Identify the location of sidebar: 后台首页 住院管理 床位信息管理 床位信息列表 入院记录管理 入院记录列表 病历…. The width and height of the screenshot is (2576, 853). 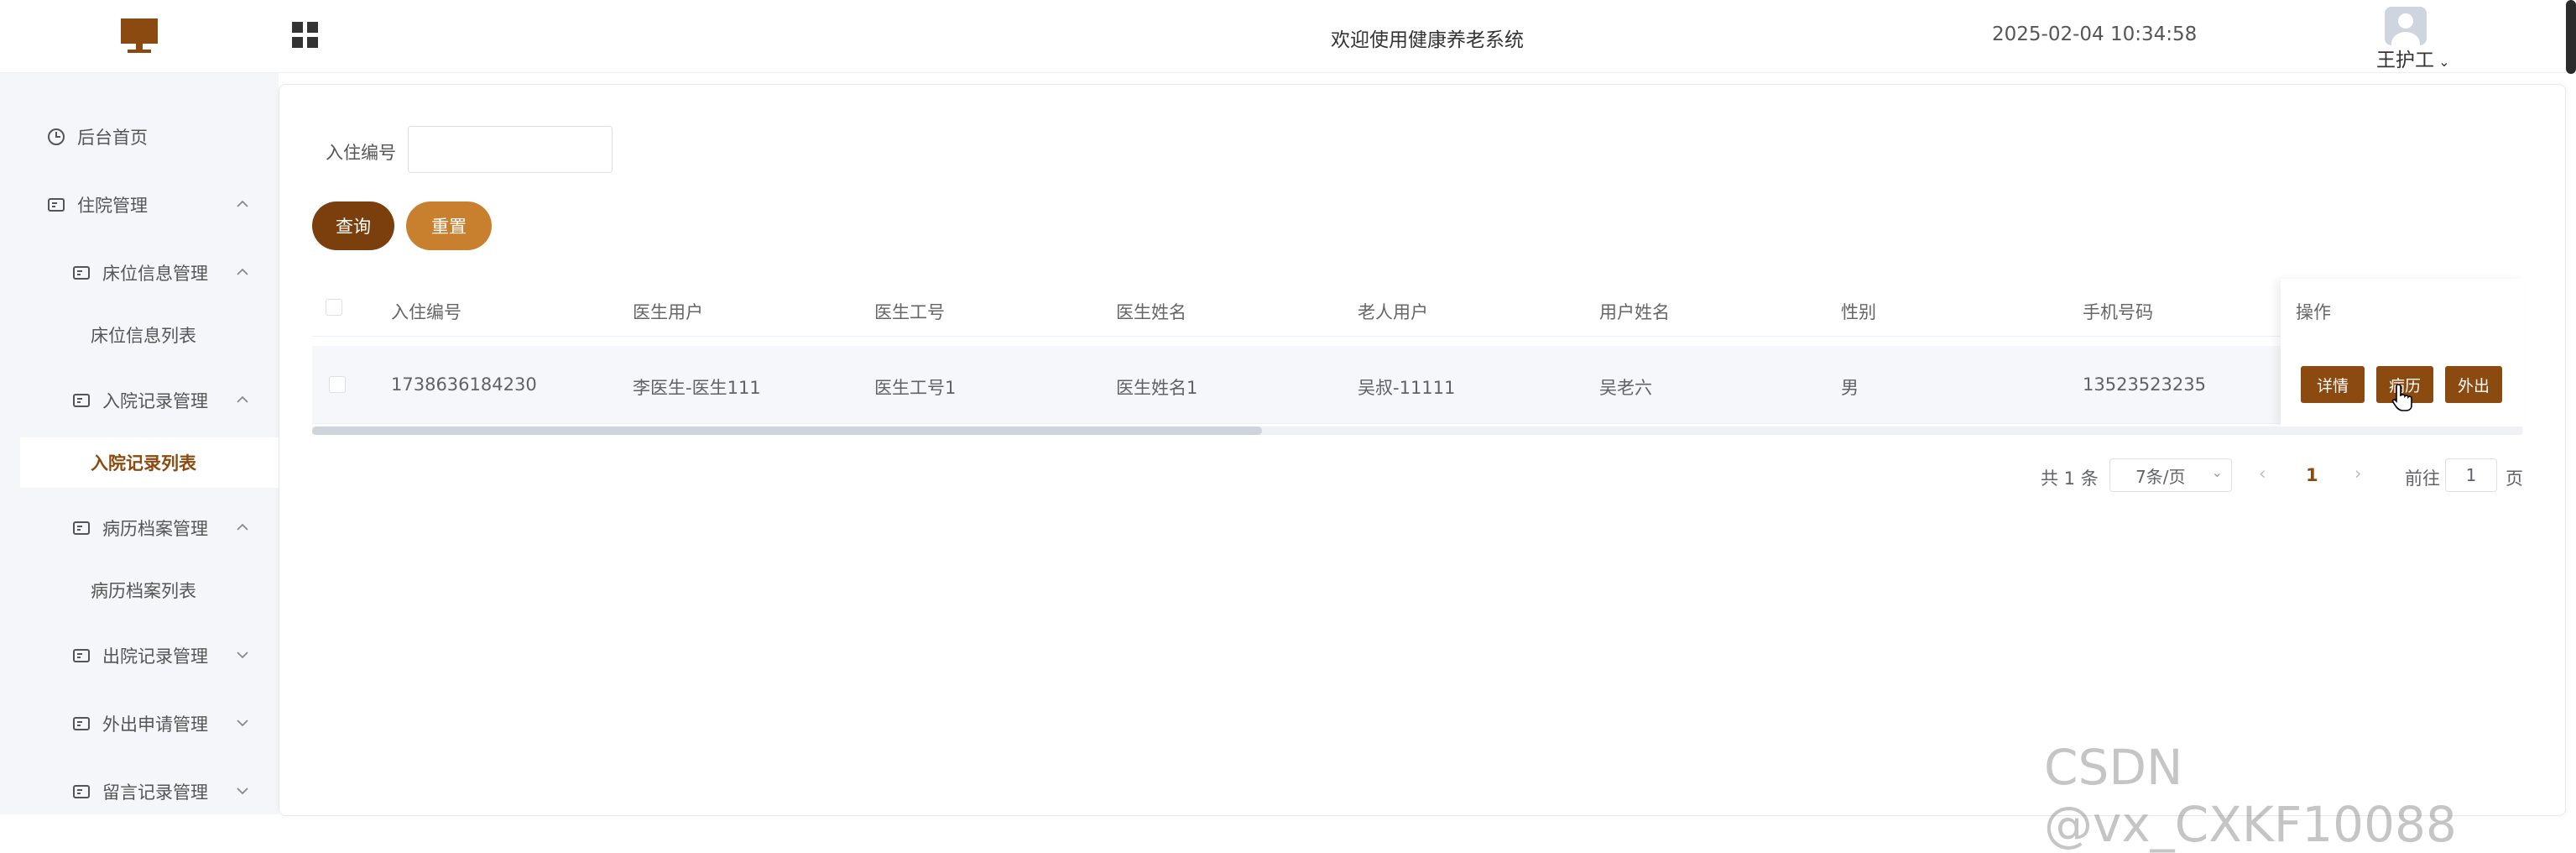
(139, 444).